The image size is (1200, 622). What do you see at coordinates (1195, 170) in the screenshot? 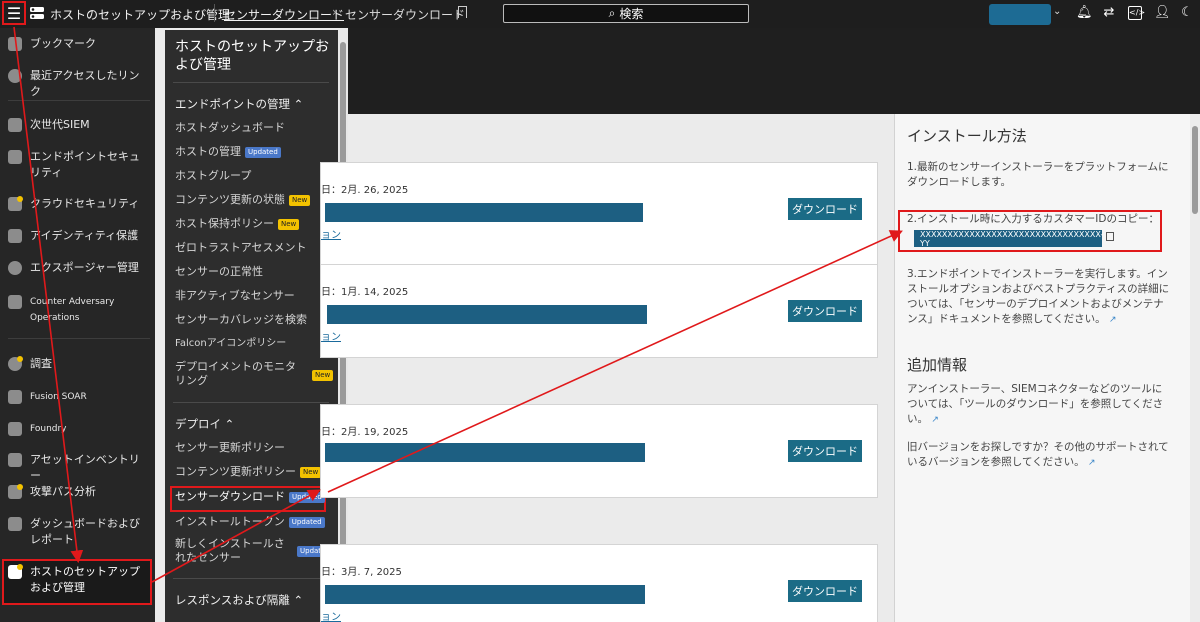
I see `scrollbar-thumb` at bounding box center [1195, 170].